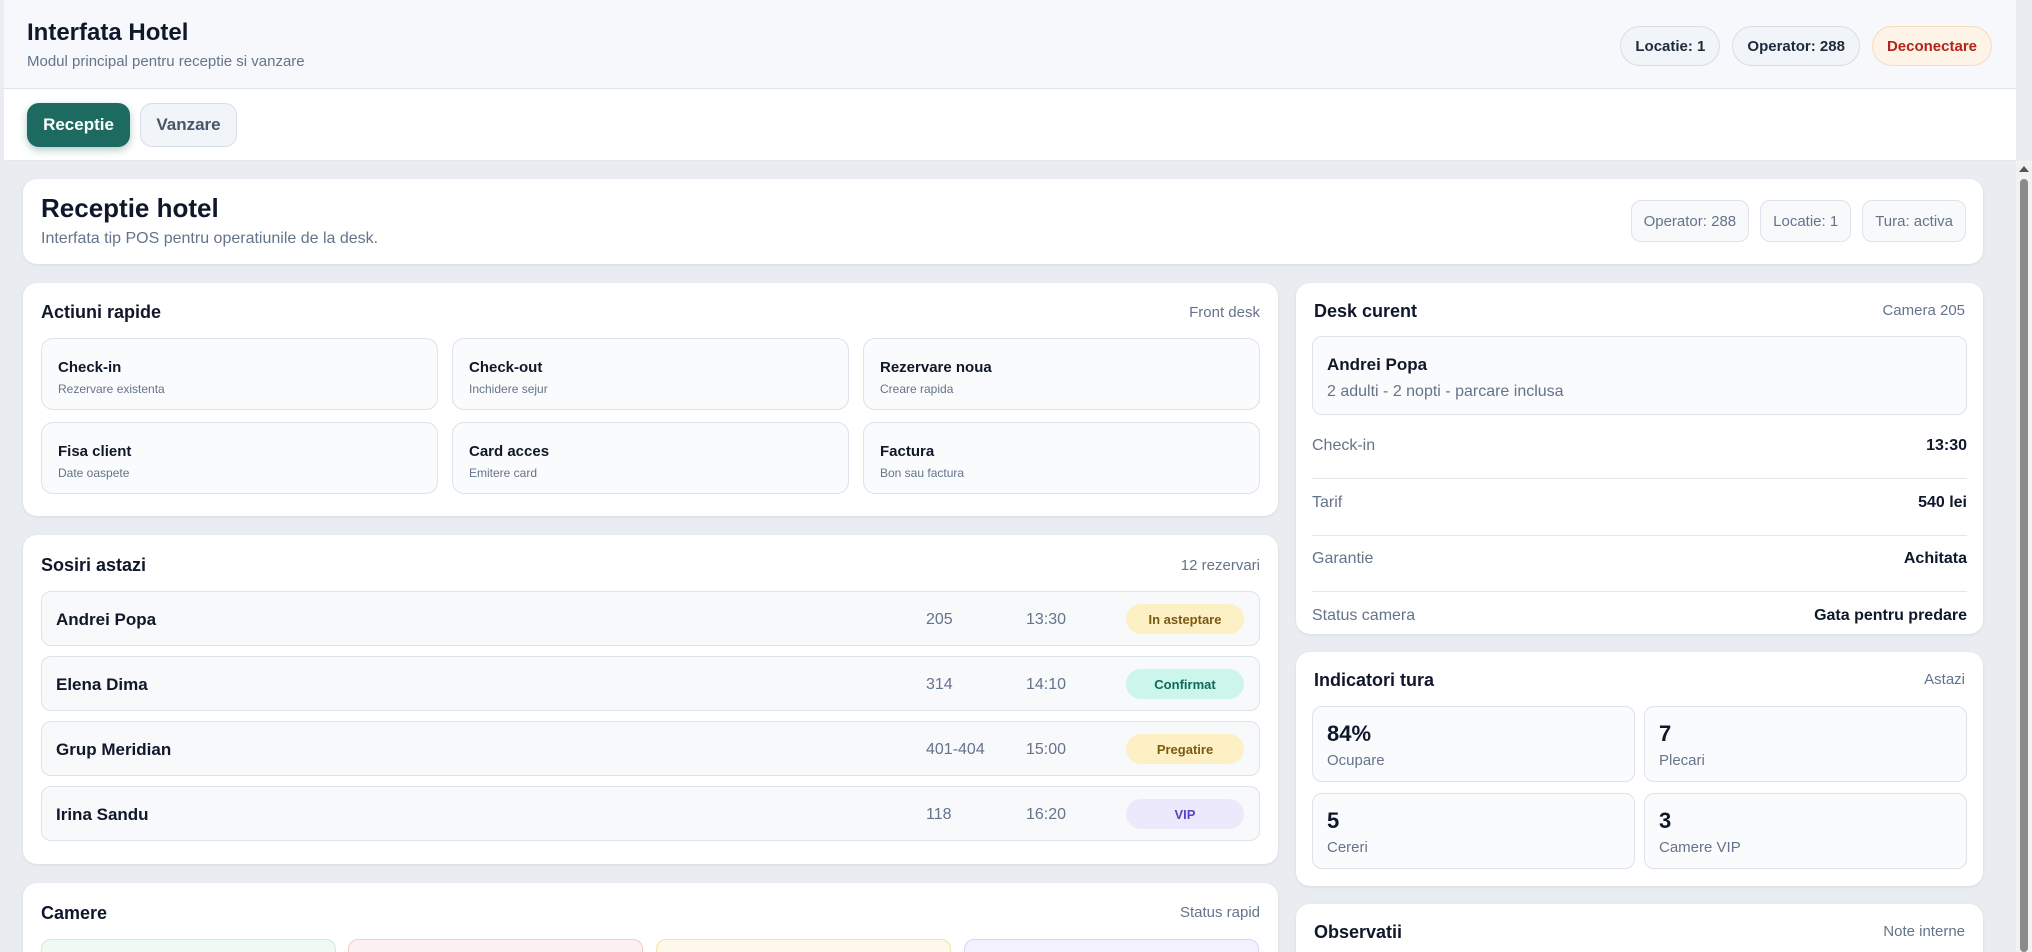 The width and height of the screenshot is (2032, 952). I want to click on action-client-file: Fisa client Date oaspete, so click(239, 458).